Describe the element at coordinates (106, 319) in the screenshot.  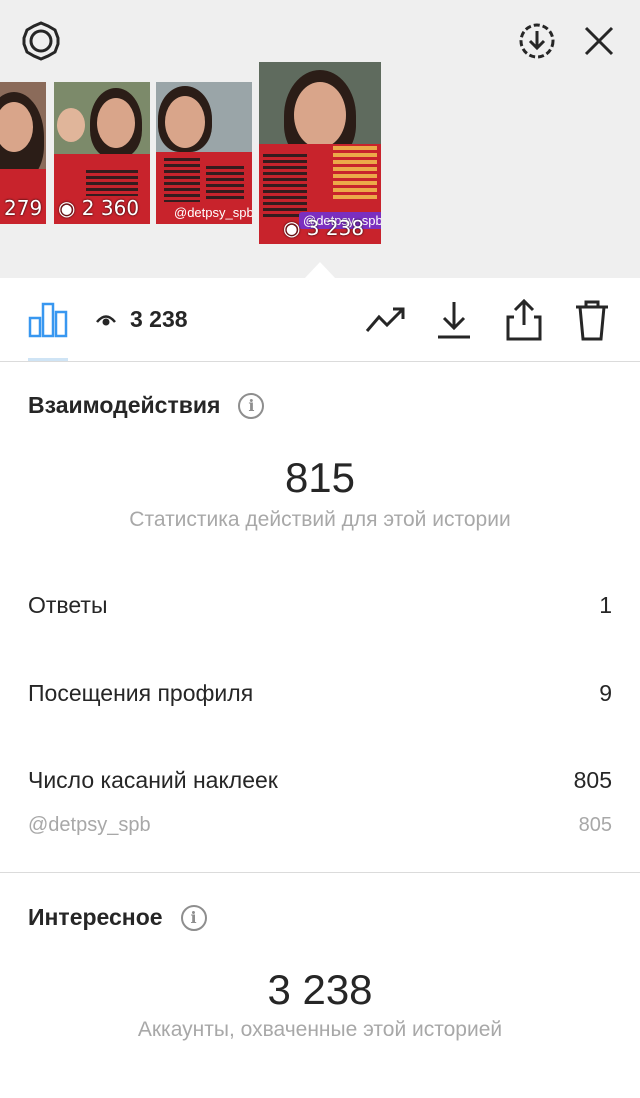
I see `eye-icon` at that location.